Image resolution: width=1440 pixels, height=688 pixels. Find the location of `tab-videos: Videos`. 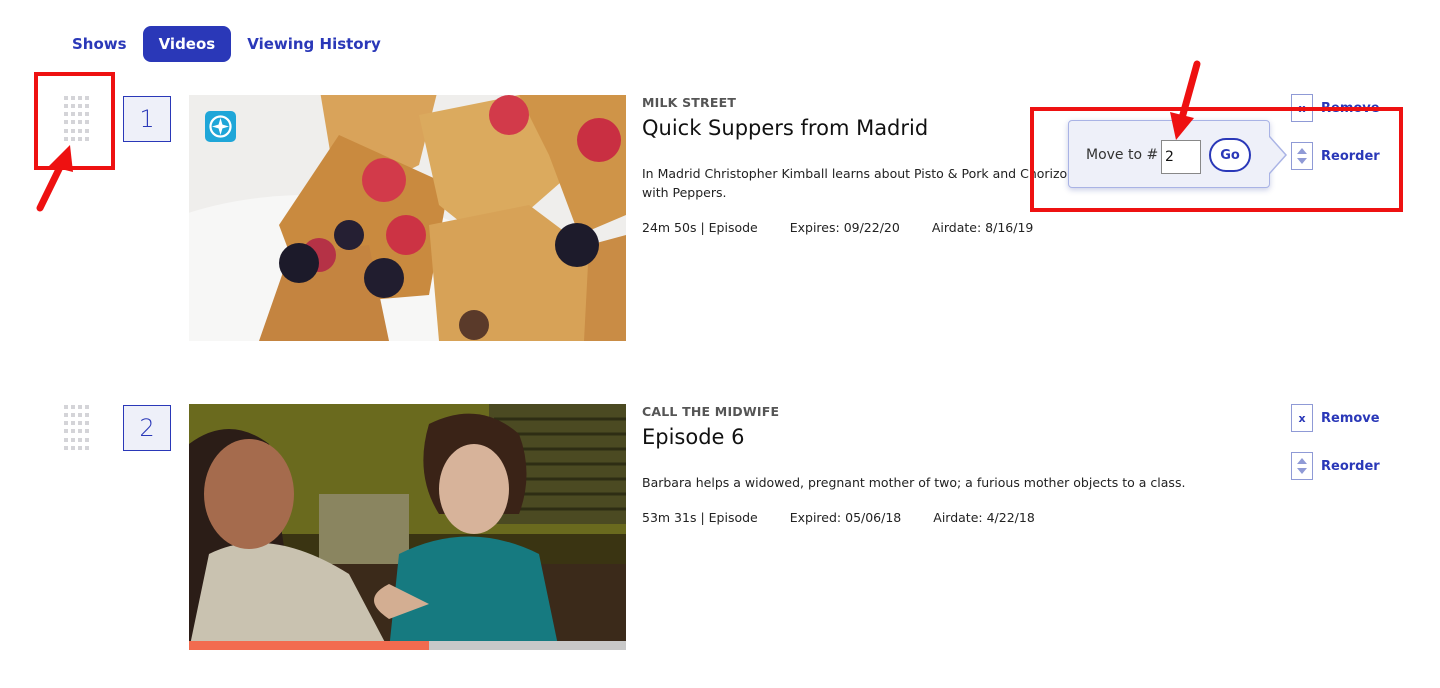

tab-videos: Videos is located at coordinates (187, 44).